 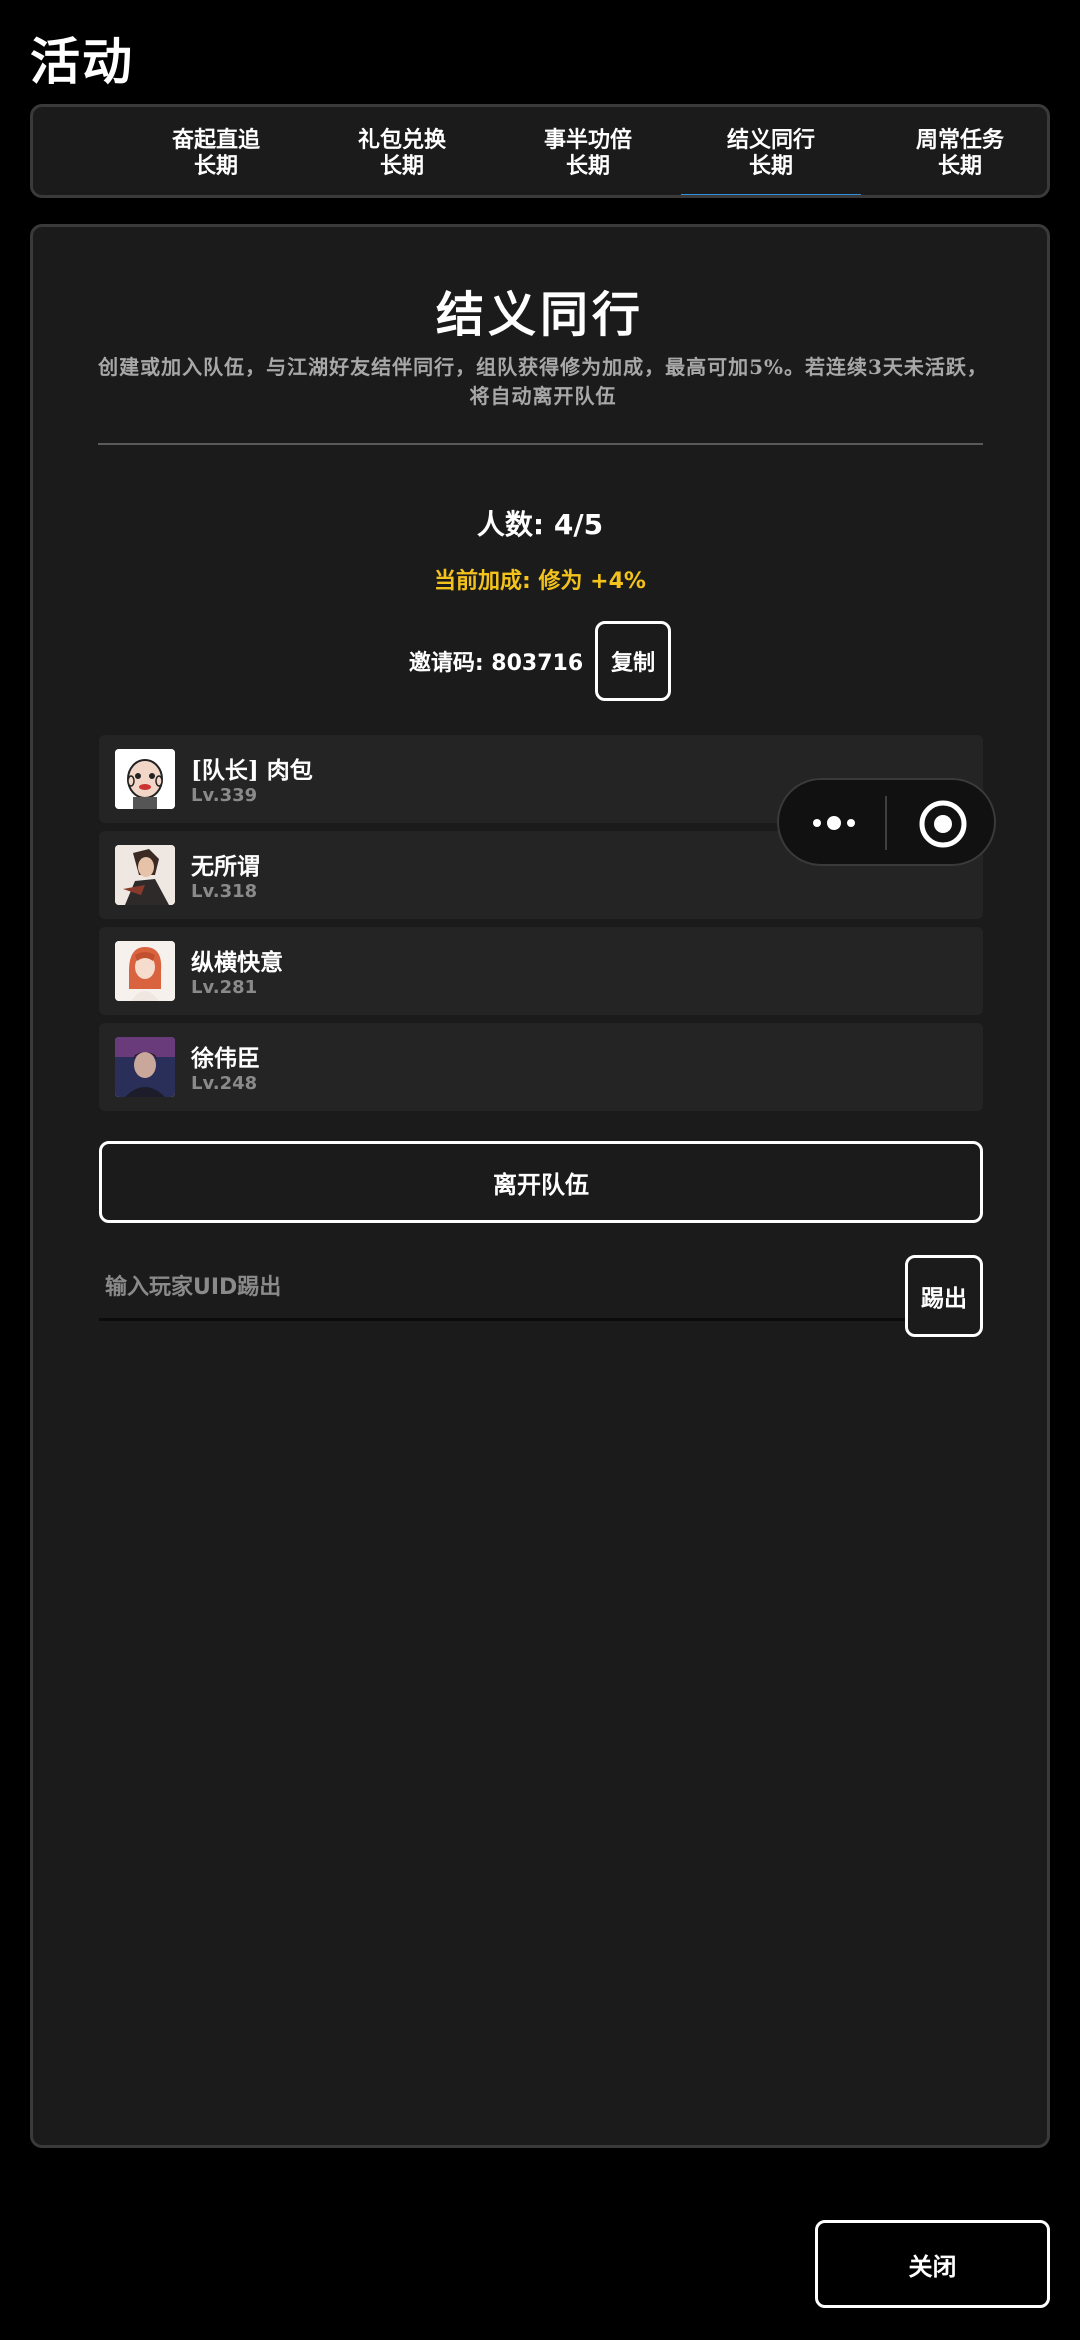 I want to click on close-target-icon, so click(x=943, y=824).